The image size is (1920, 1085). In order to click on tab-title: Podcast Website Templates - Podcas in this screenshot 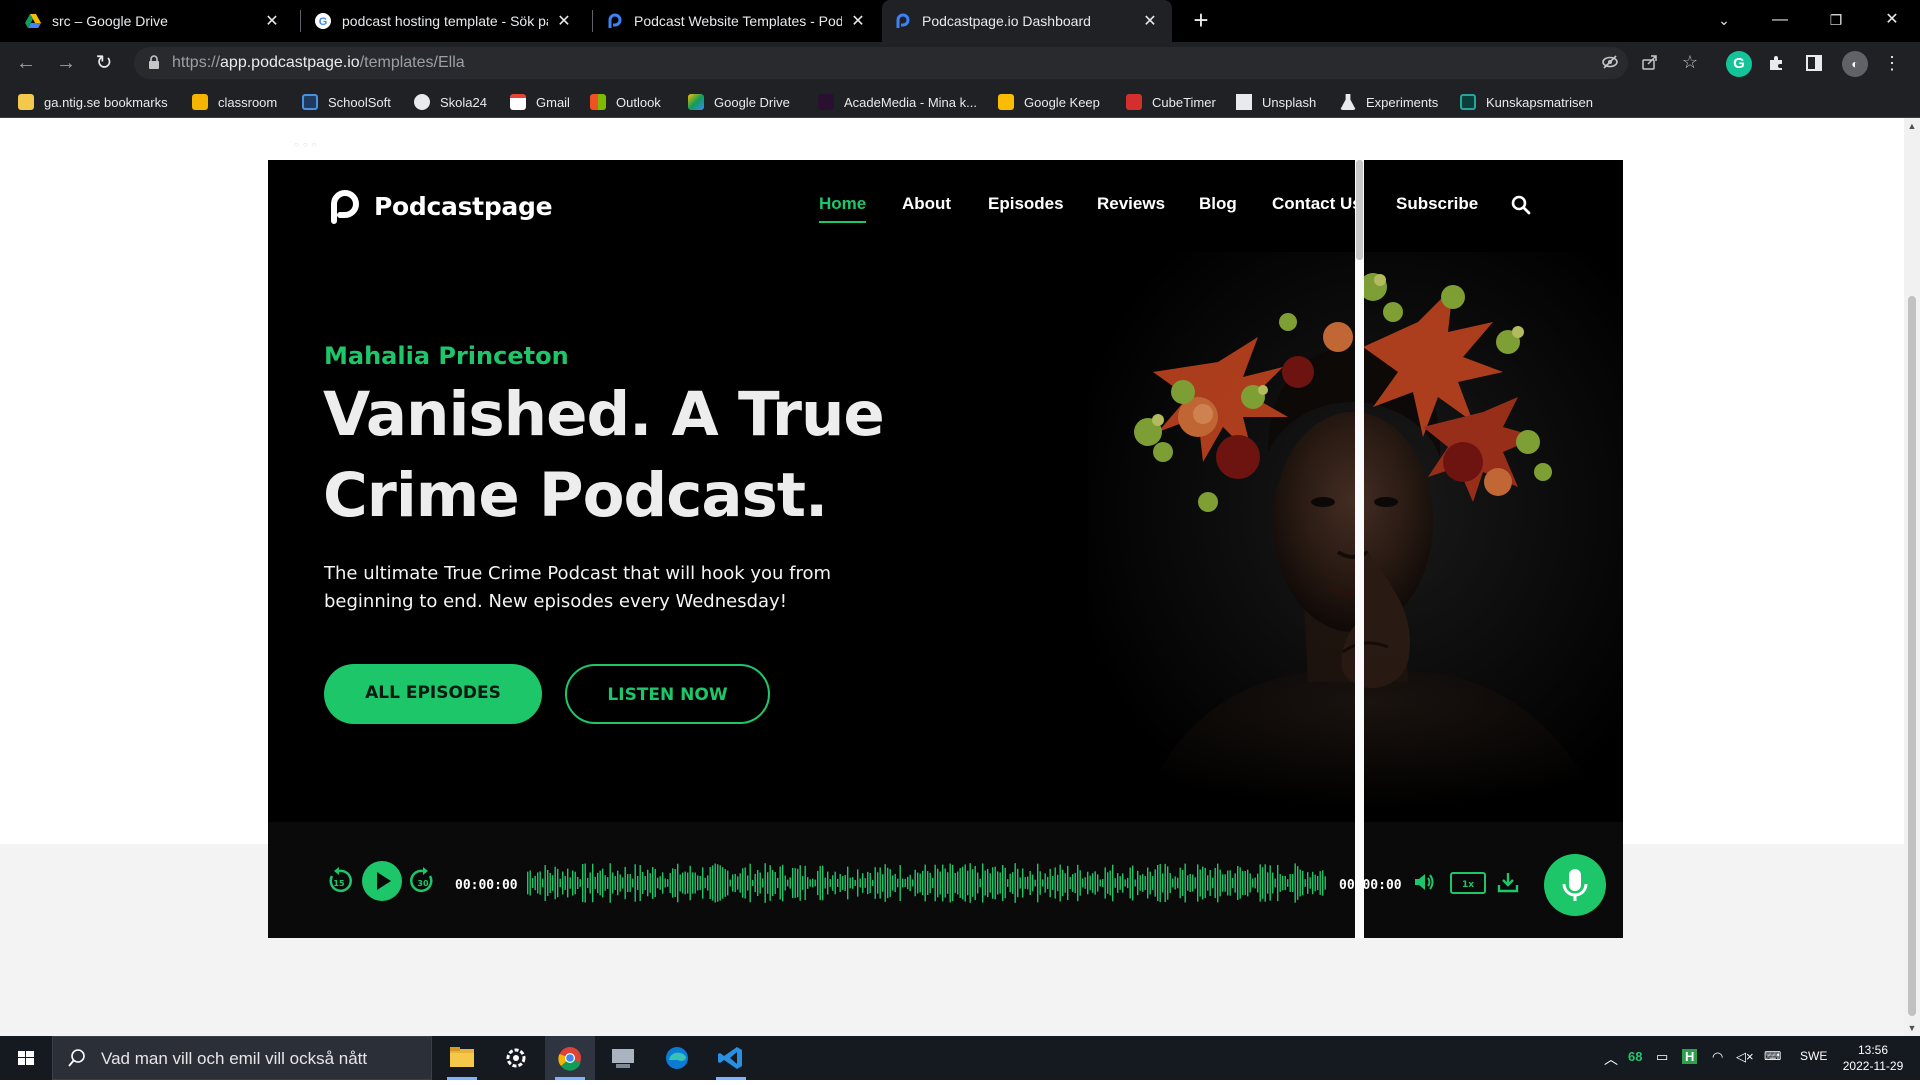, I will do `click(738, 21)`.